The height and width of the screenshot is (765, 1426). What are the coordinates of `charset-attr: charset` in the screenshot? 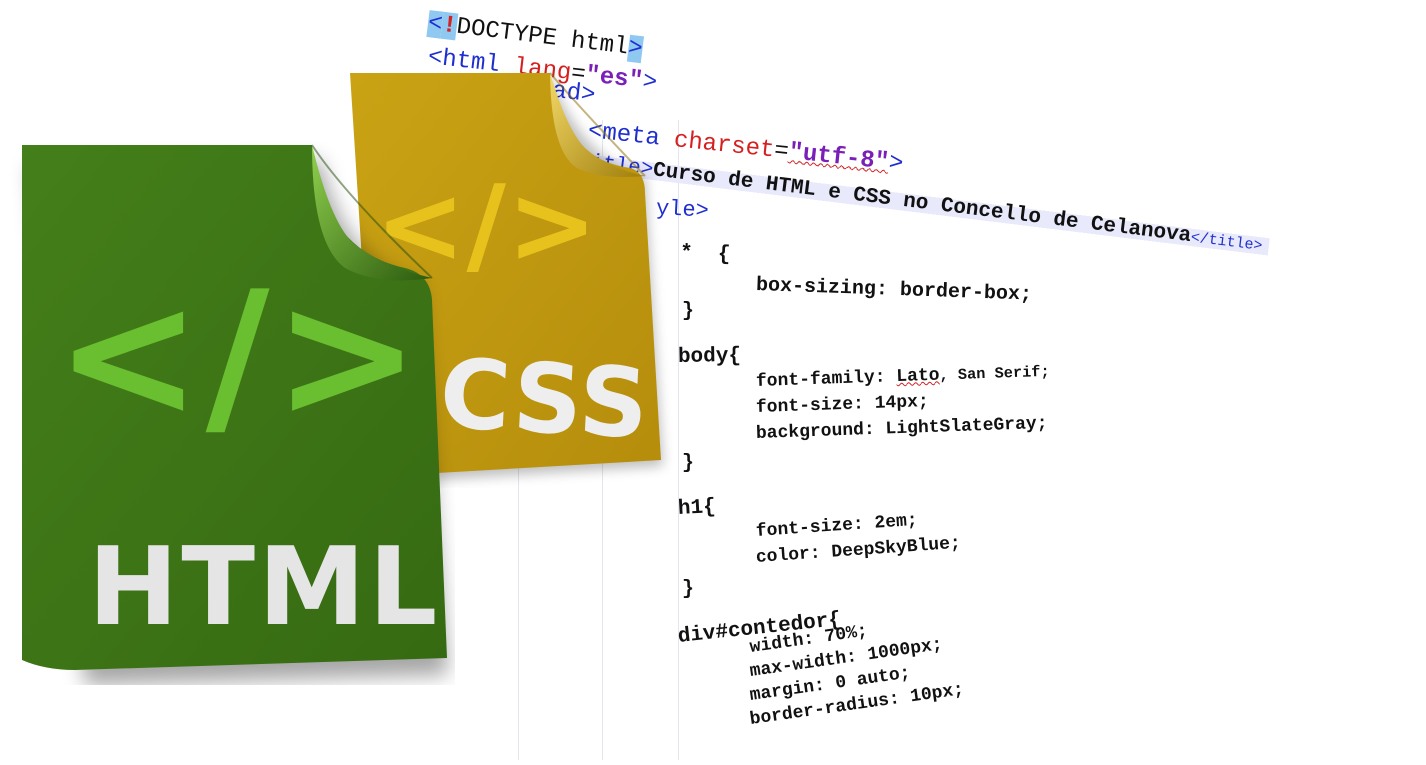 It's located at (717, 145).